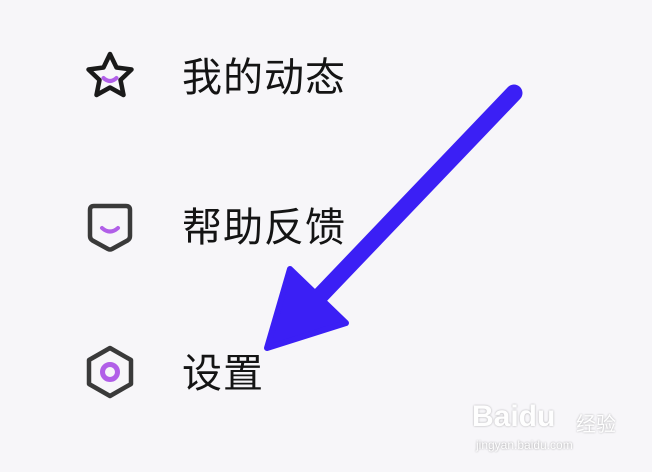 Image resolution: width=652 pixels, height=472 pixels. I want to click on menu-item-label: 我的动态, so click(264, 78).